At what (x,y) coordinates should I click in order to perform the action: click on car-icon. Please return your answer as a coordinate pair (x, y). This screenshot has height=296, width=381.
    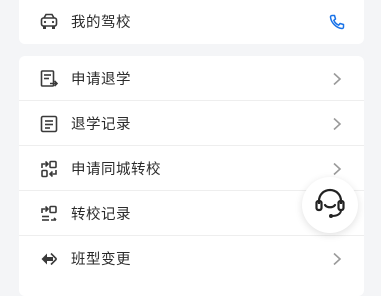
    Looking at the image, I should click on (49, 22).